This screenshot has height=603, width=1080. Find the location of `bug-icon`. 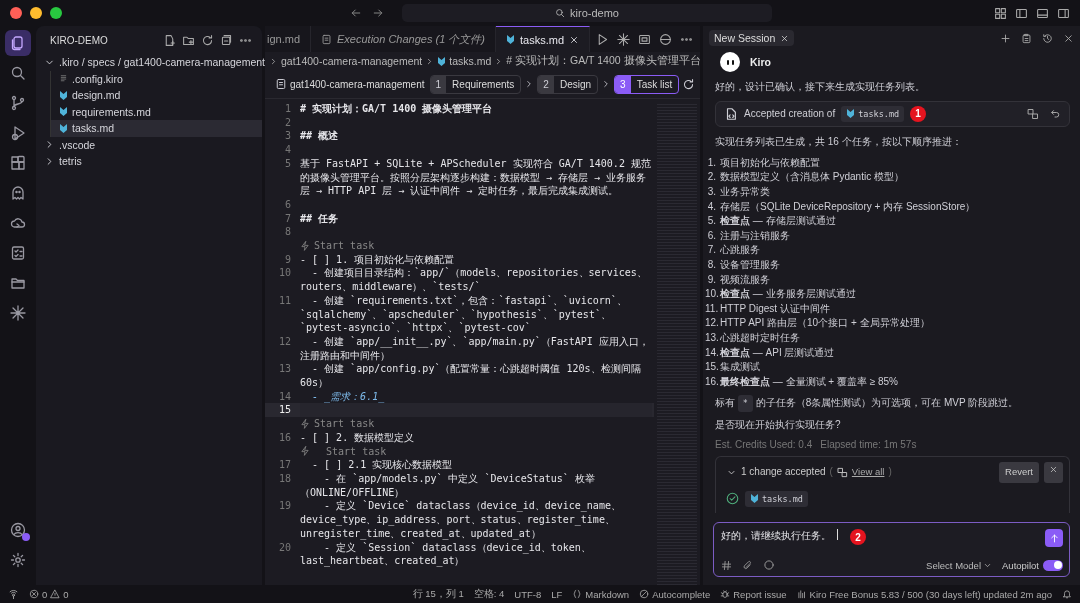

bug-icon is located at coordinates (725, 594).